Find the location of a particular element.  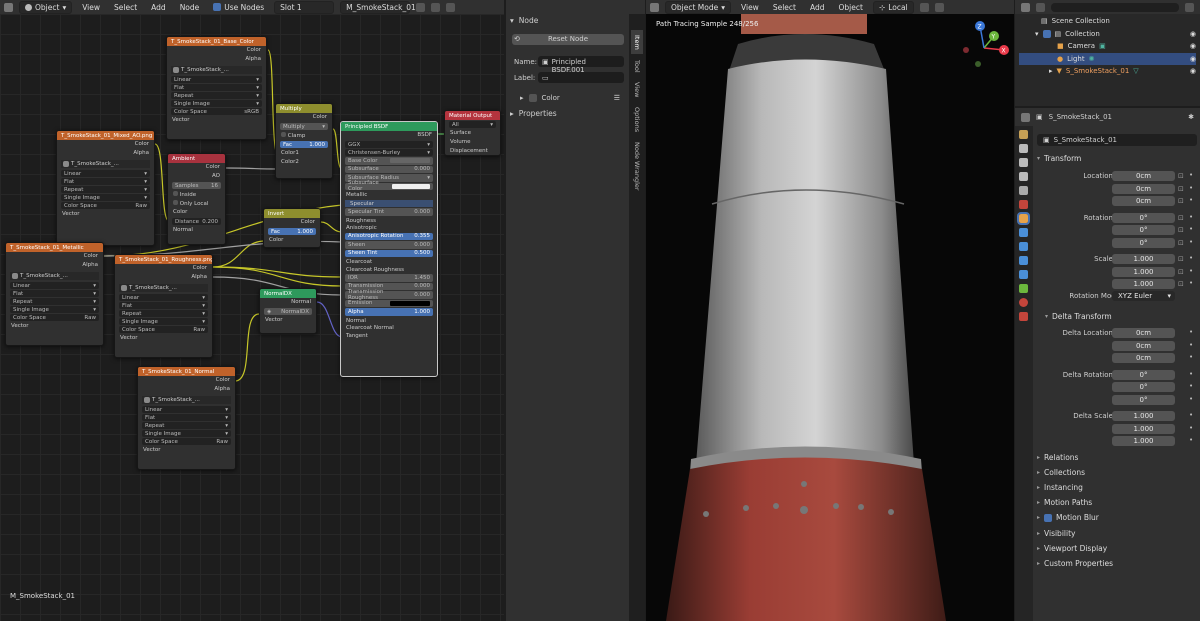

search-input is located at coordinates (1115, 7).